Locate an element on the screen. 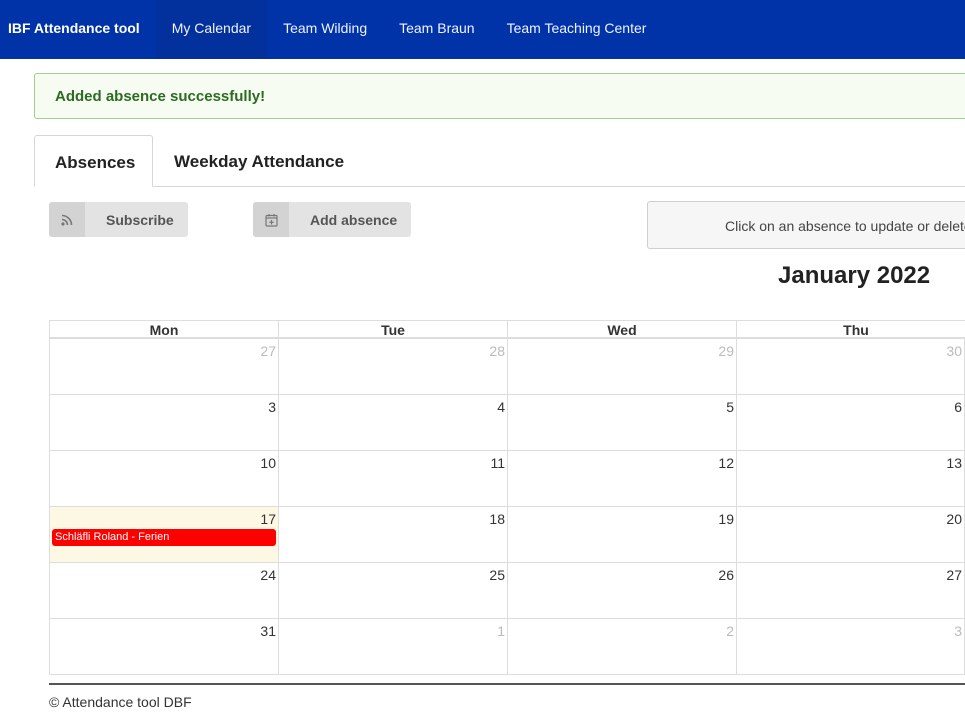 This screenshot has height=724, width=965. day-cell: 29 is located at coordinates (622, 366).